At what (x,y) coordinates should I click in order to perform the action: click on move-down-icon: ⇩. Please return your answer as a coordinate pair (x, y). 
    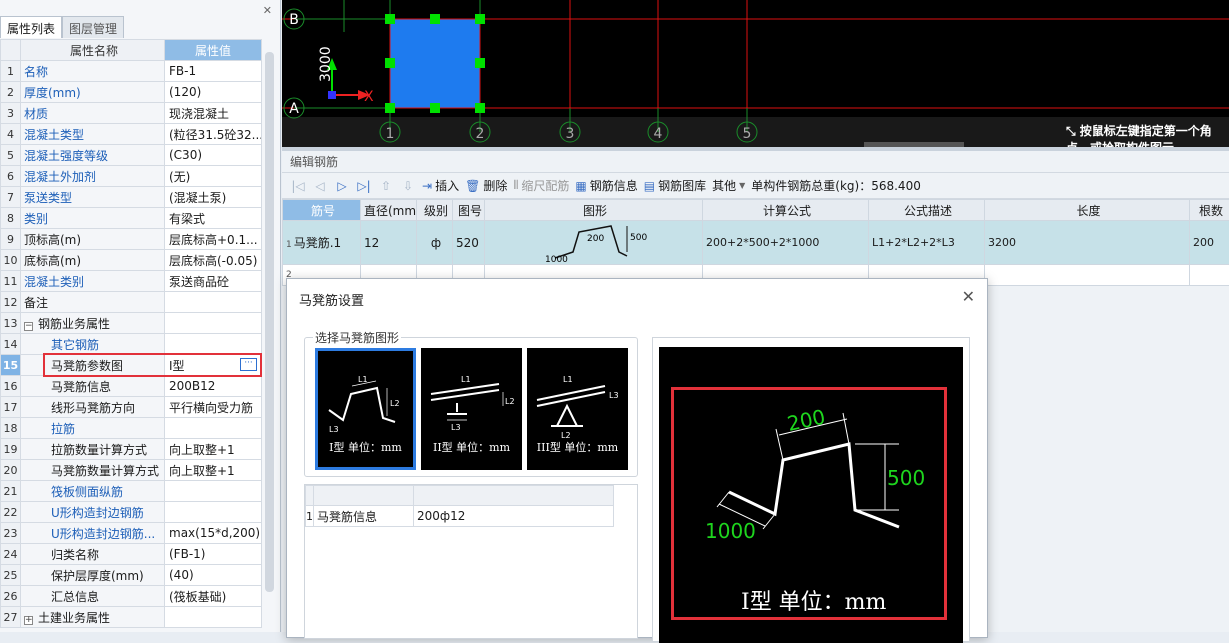
    Looking at the image, I should click on (408, 186).